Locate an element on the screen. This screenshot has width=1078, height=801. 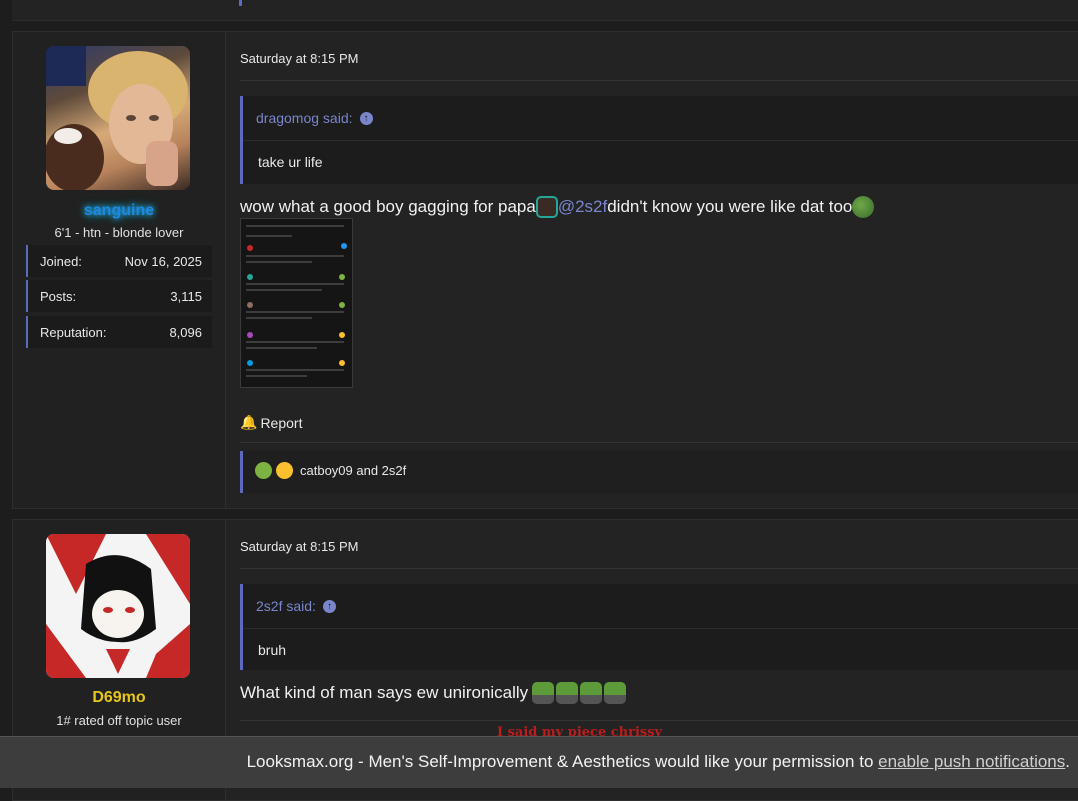
quote-bar-stub is located at coordinates (240, 3).